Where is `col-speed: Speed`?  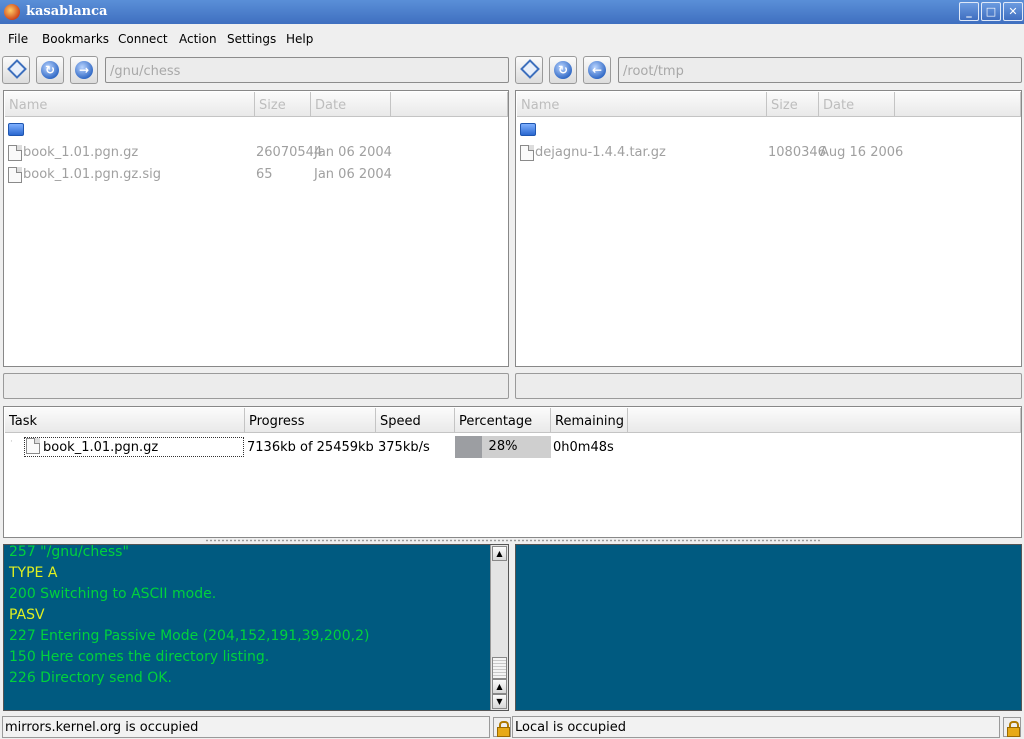
col-speed: Speed is located at coordinates (415, 420).